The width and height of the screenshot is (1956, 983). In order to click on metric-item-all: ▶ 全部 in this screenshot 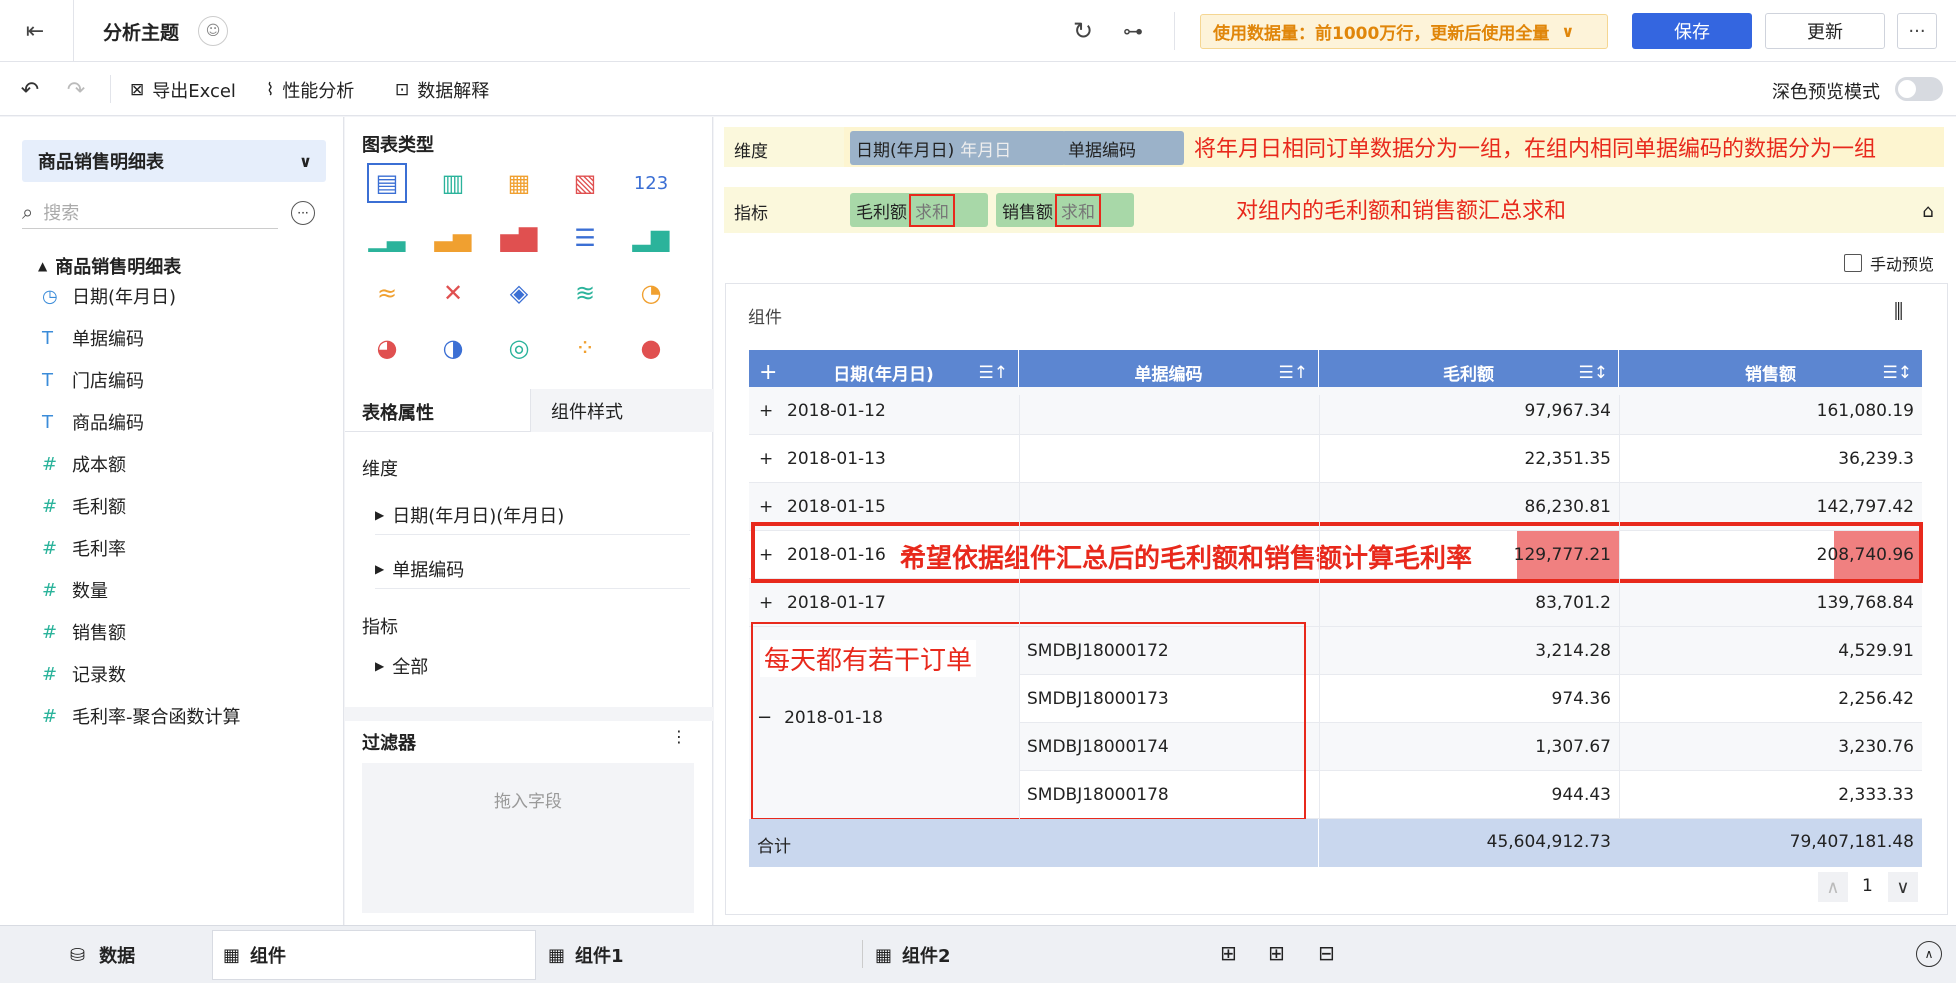, I will do `click(401, 666)`.